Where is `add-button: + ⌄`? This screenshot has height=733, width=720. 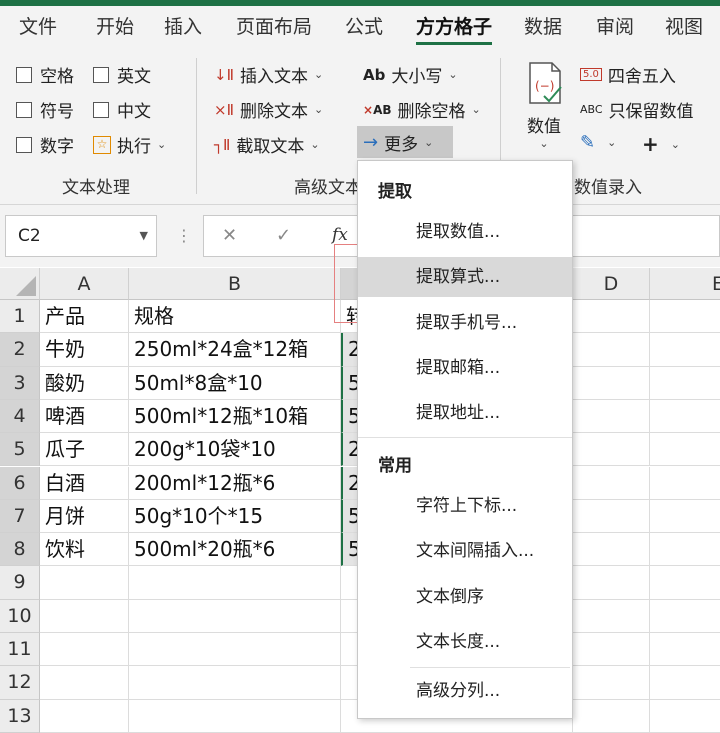 add-button: + ⌄ is located at coordinates (661, 144).